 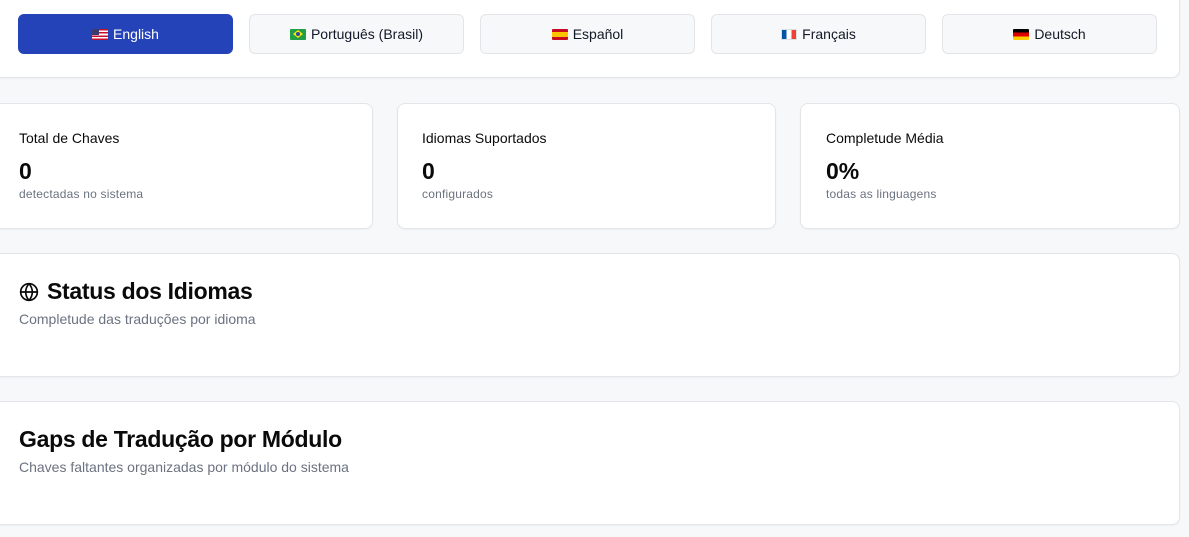 I want to click on us-flag-icon, so click(x=100, y=34).